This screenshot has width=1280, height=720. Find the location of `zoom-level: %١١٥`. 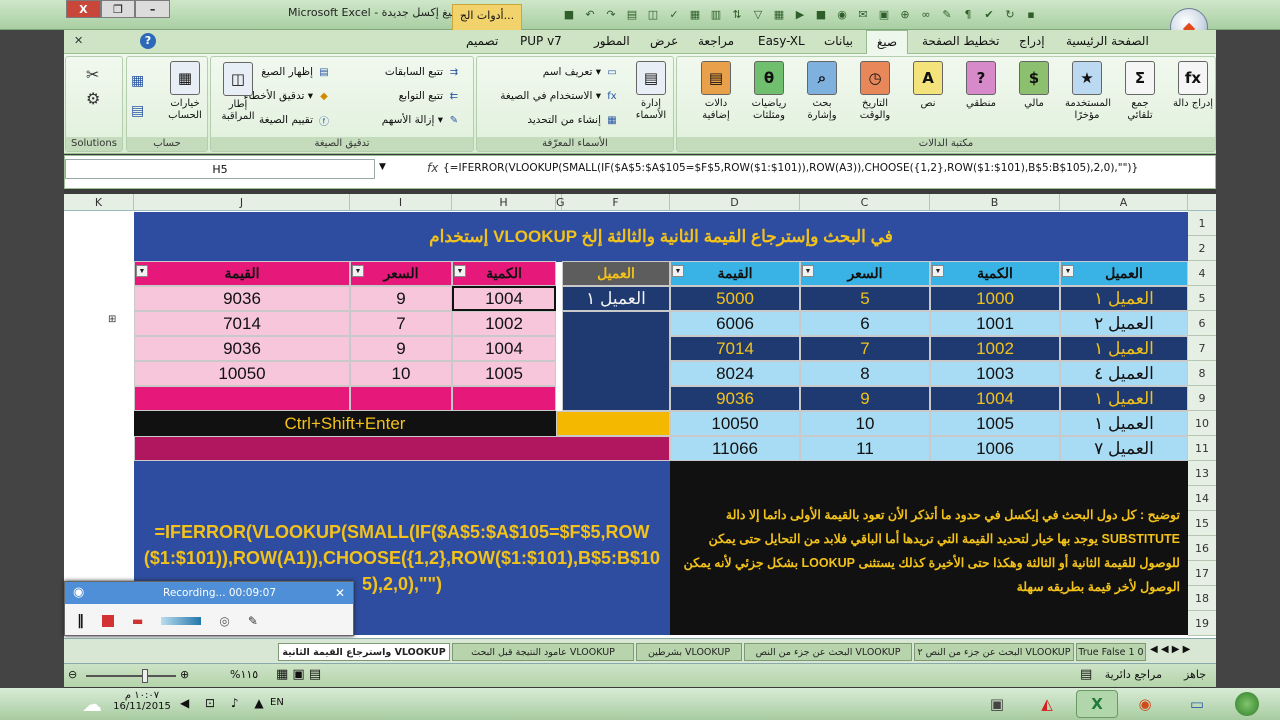

zoom-level: %١١٥ is located at coordinates (244, 674).